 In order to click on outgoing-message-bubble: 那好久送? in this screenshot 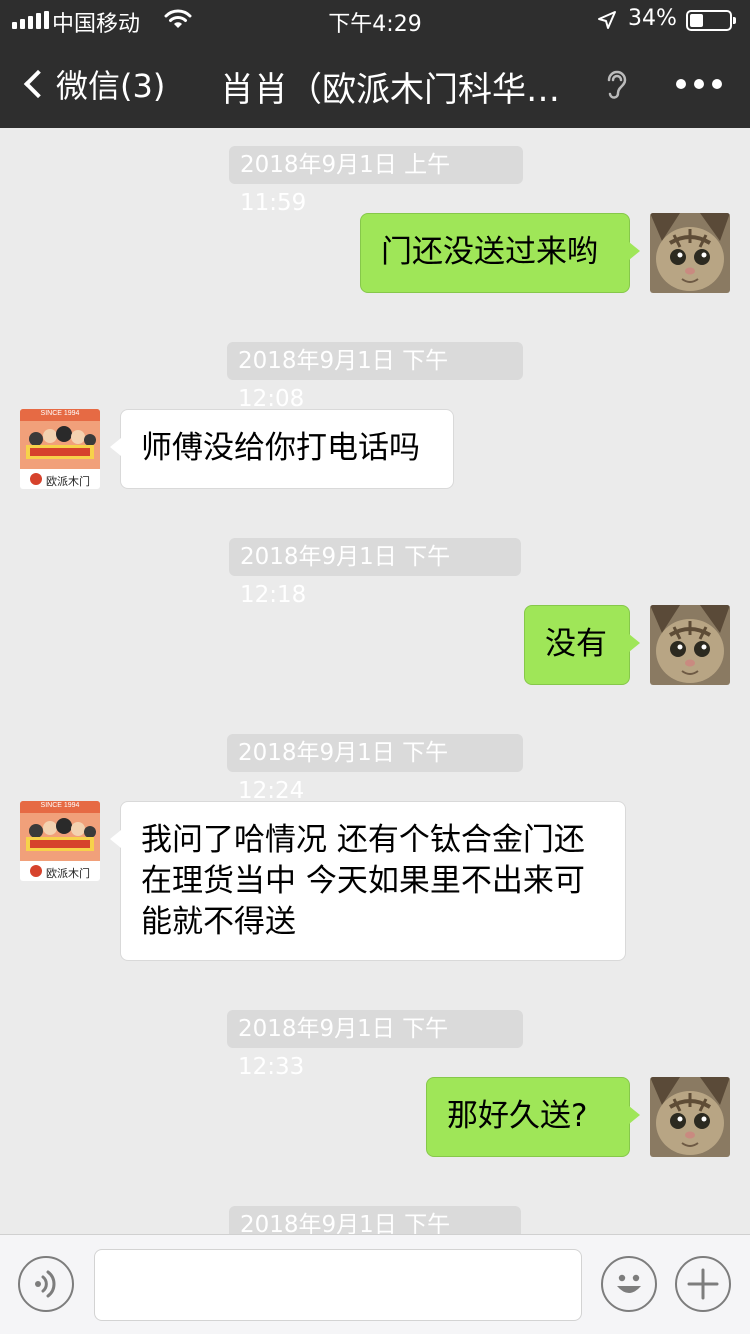, I will do `click(533, 1117)`.